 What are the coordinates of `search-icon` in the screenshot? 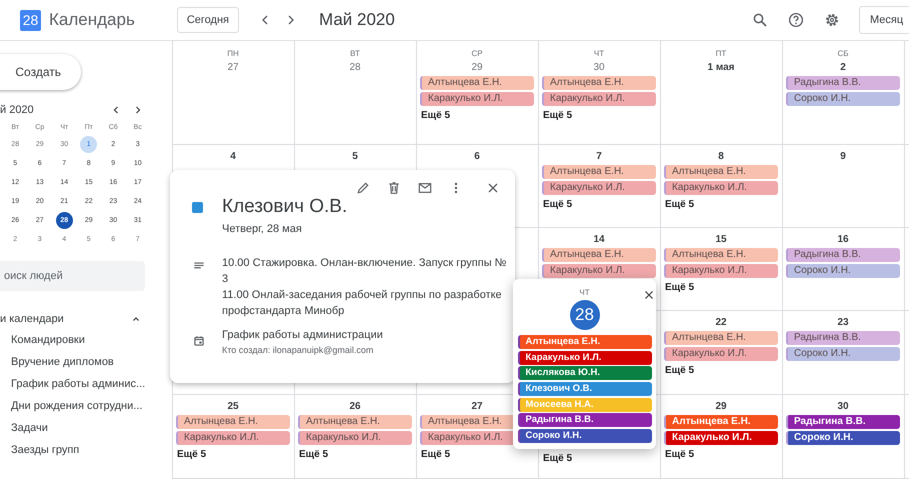 It's located at (760, 20).